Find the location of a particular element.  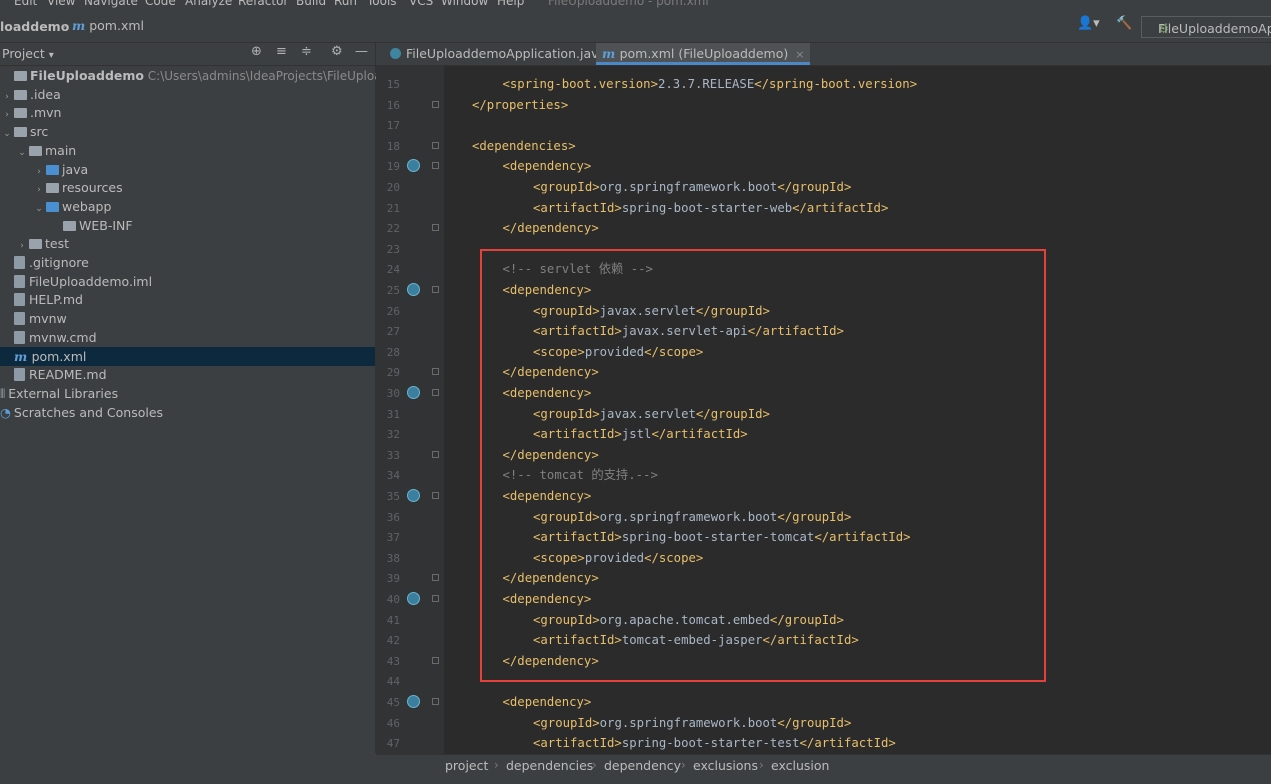

project-view-selector: Project ▾ is located at coordinates (28, 53).